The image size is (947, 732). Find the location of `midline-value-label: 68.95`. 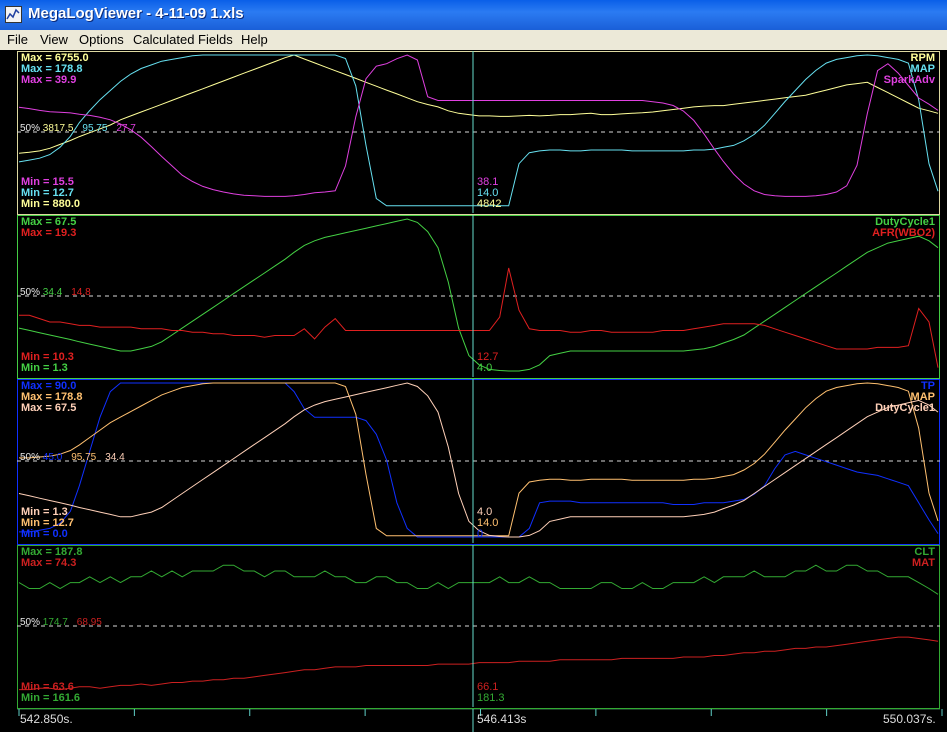

midline-value-label: 68.95 is located at coordinates (89, 622).